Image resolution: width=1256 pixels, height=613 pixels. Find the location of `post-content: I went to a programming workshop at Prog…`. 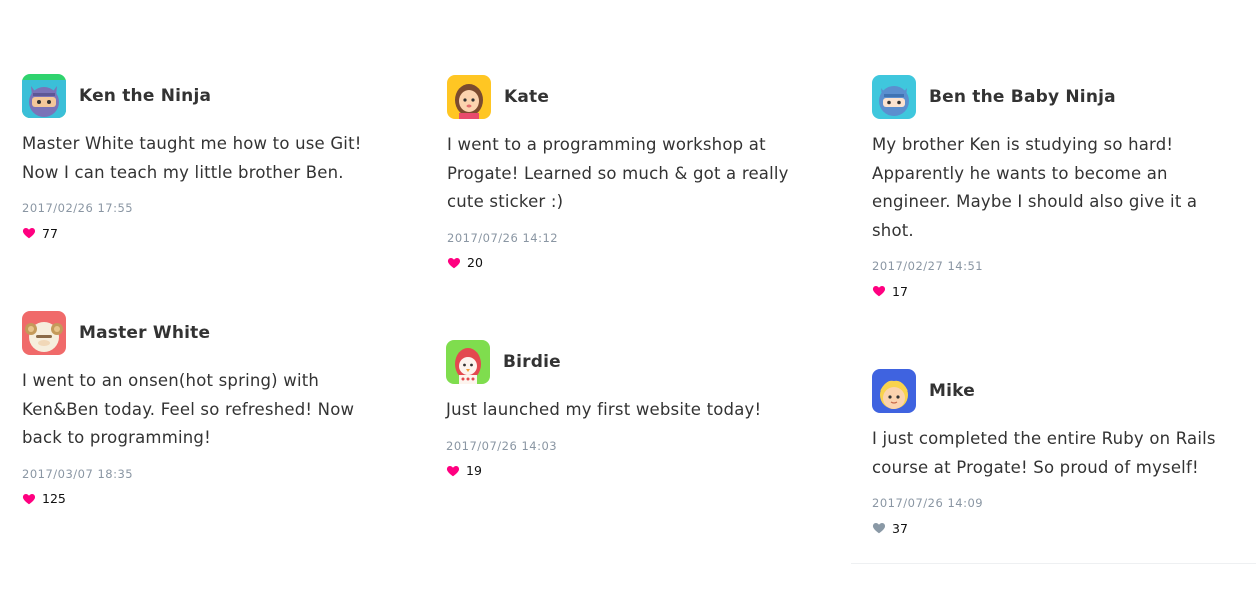

post-content: I went to a programming workshop at Prog… is located at coordinates (618, 173).